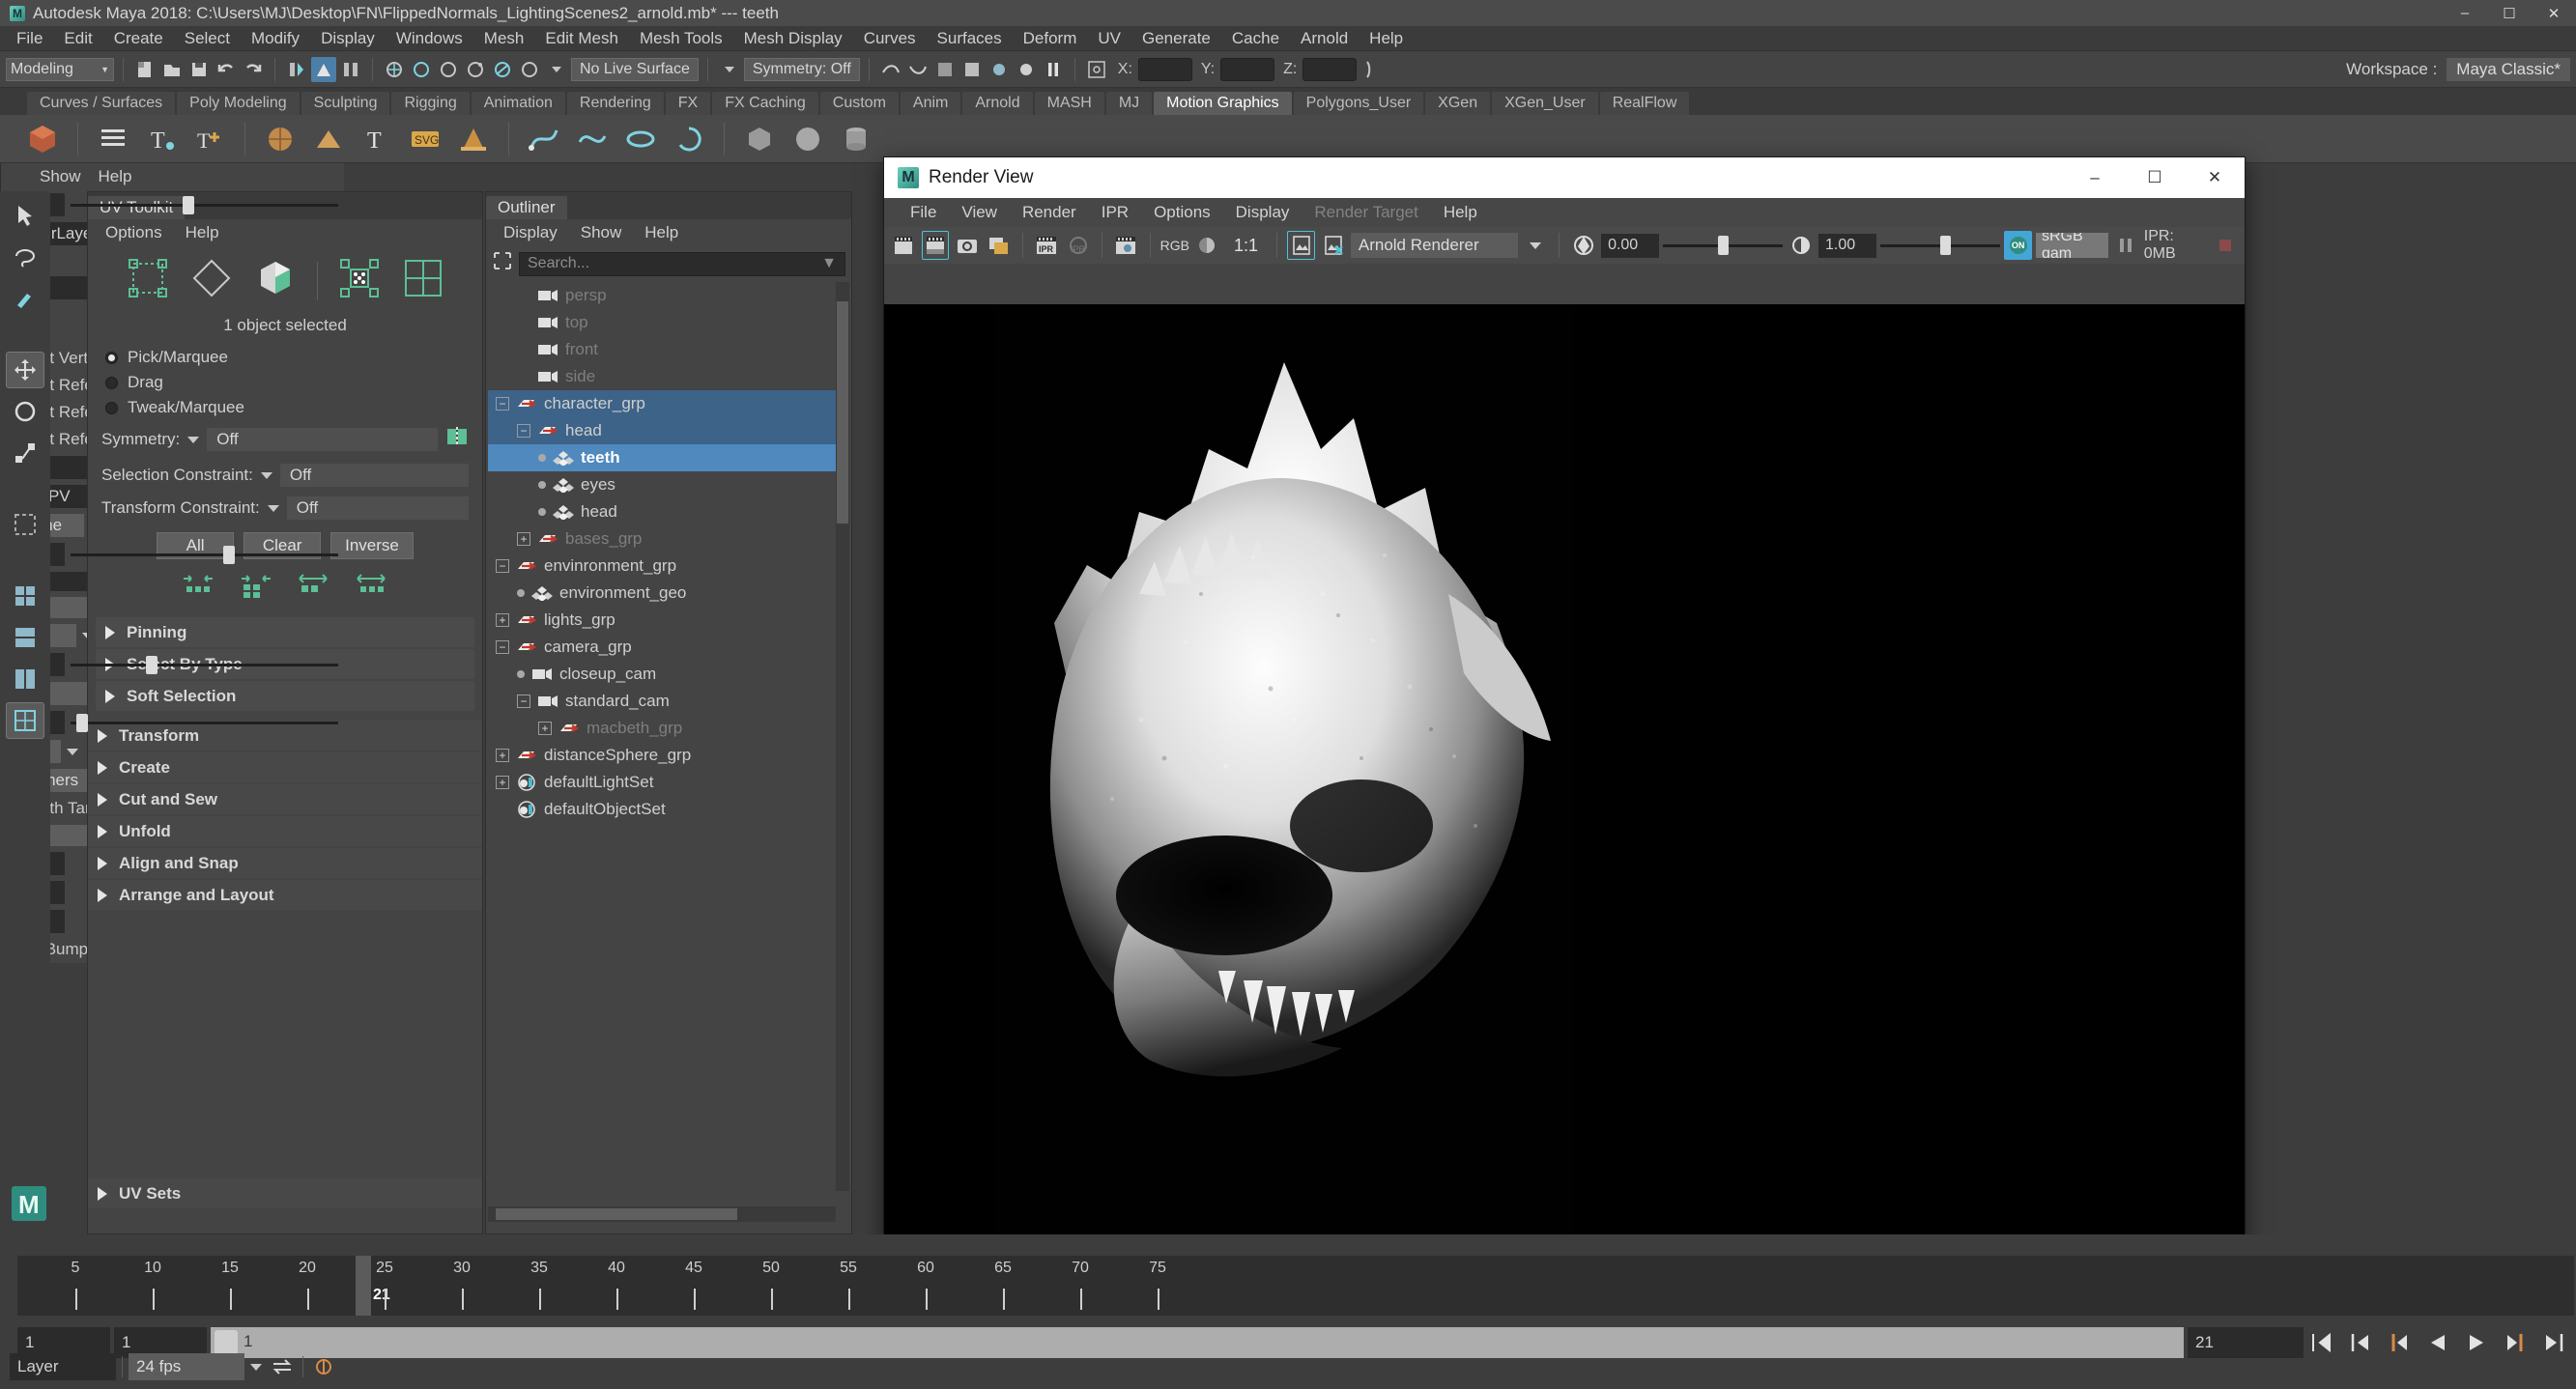  I want to click on uv-select-uv-icon, so click(360, 281).